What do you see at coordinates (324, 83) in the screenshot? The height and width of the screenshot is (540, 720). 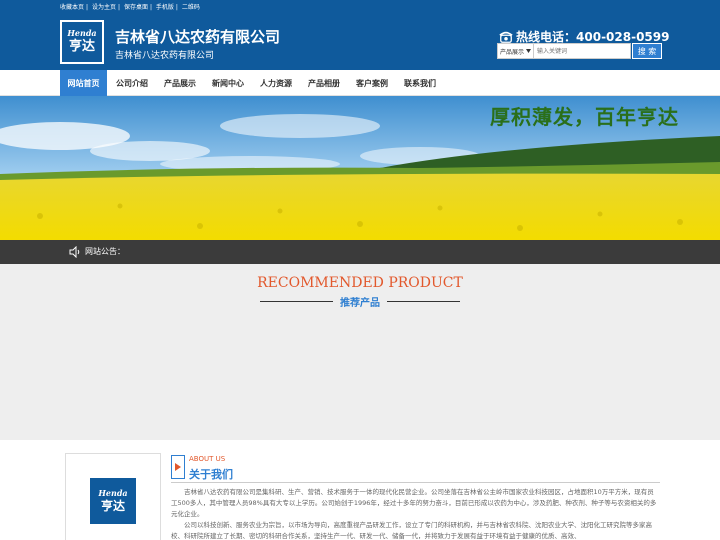 I see `nav-item-album: 产品相册` at bounding box center [324, 83].